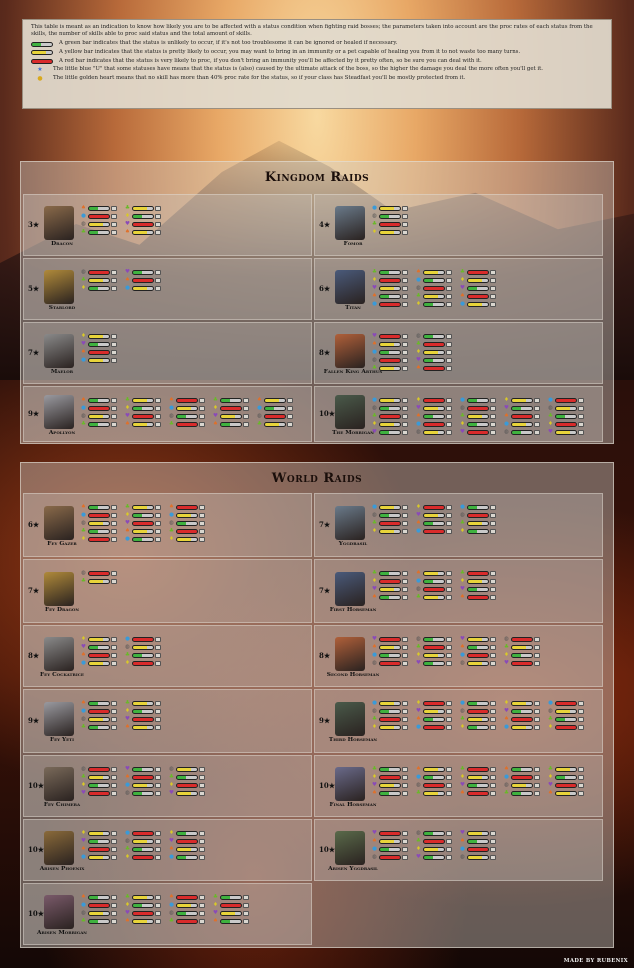 This screenshot has width=634, height=968. I want to click on boss-portrait-icon, so click(59, 223).